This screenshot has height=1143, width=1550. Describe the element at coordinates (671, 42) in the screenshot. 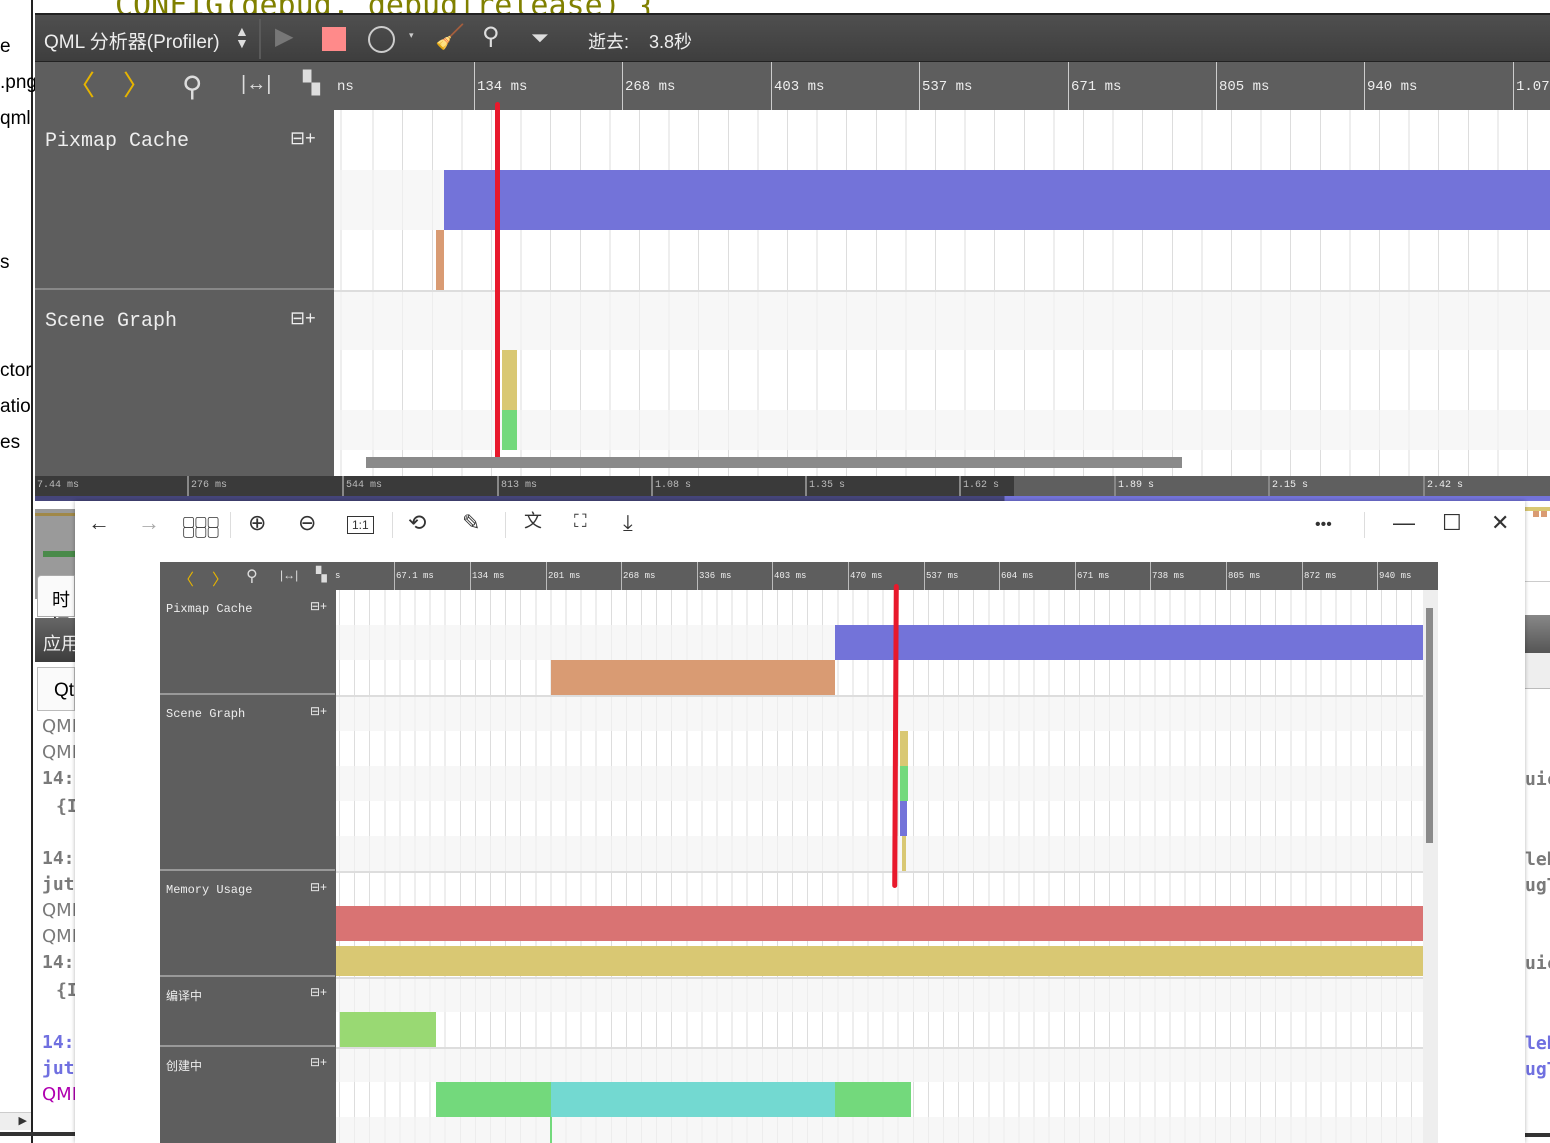

I see `elapsed-value: 3.8秒` at that location.